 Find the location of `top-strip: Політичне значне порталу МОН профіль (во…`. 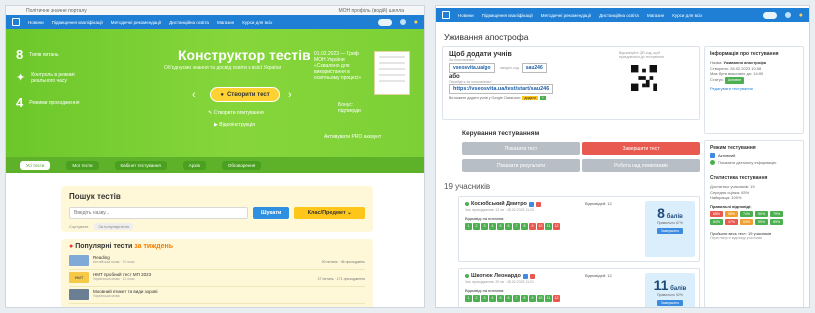

top-strip: Політичне значне порталу МОН профіль (во… is located at coordinates (215, 10).